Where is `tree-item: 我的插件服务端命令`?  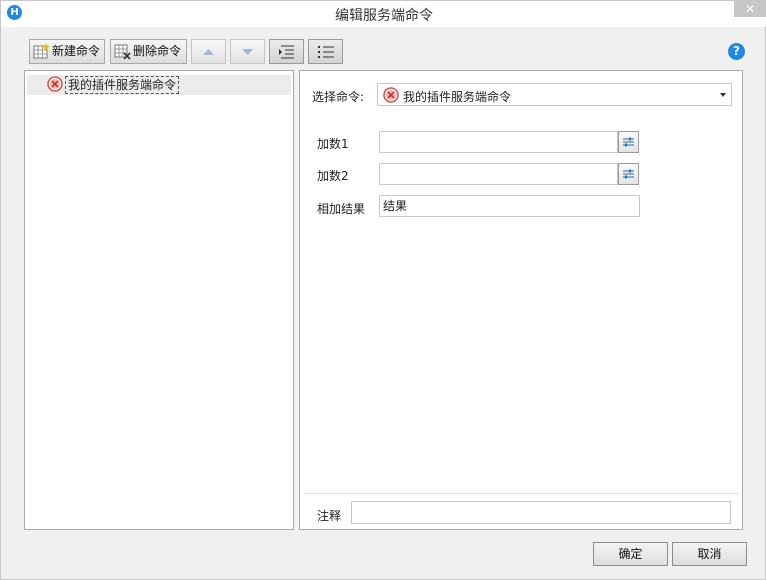
tree-item: 我的插件服务端命令 is located at coordinates (159, 85).